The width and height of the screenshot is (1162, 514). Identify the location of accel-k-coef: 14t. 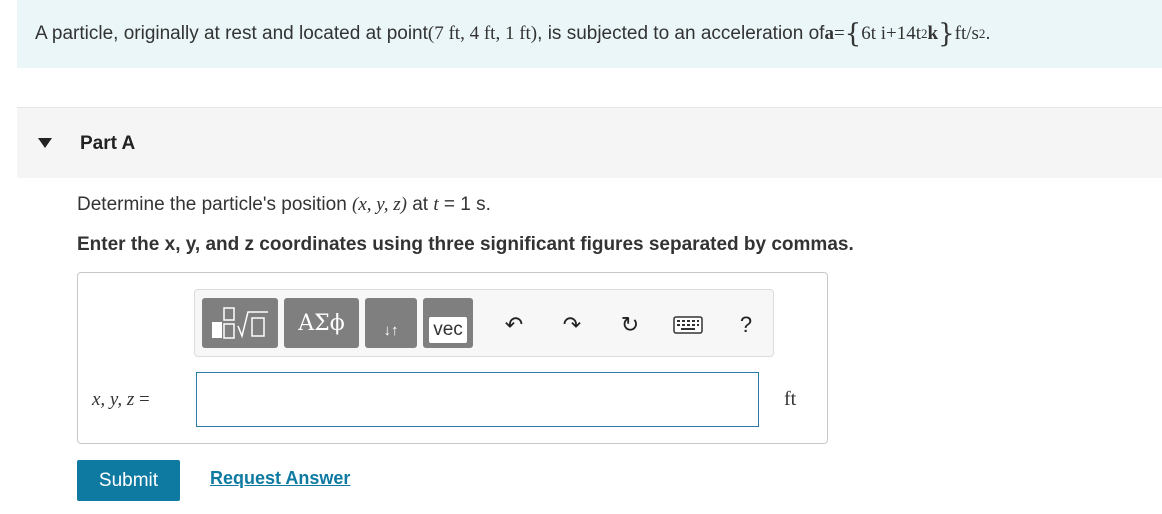
(909, 33).